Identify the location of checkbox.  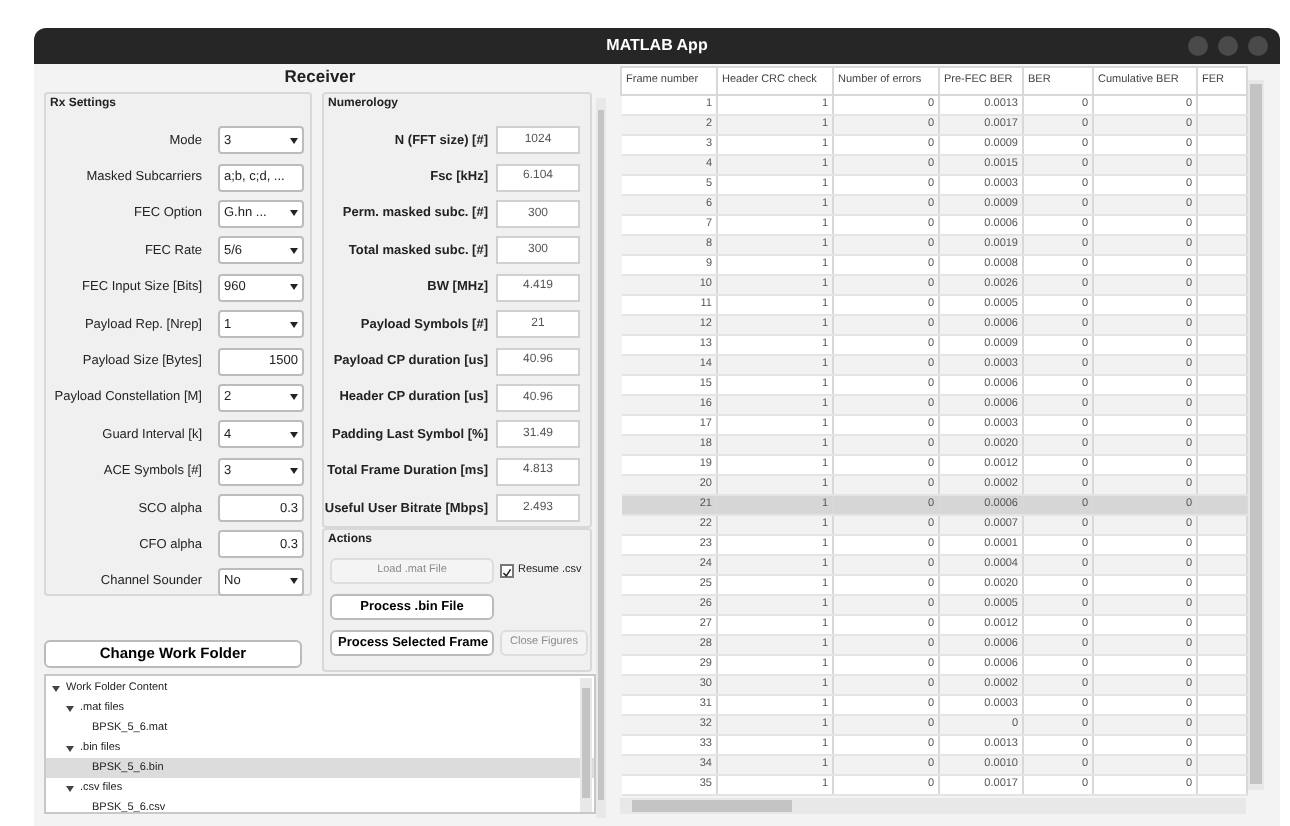
(507, 571).